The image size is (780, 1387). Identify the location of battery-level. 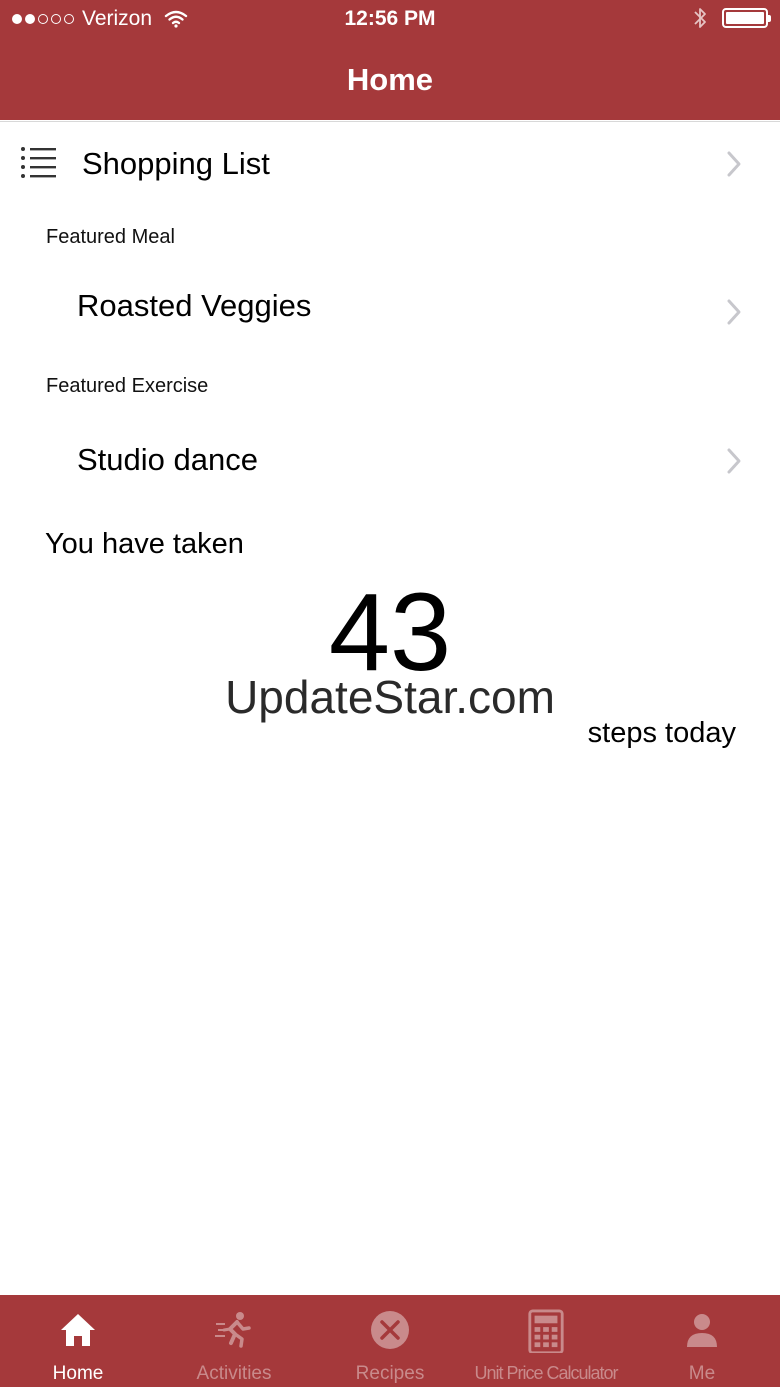
(745, 18).